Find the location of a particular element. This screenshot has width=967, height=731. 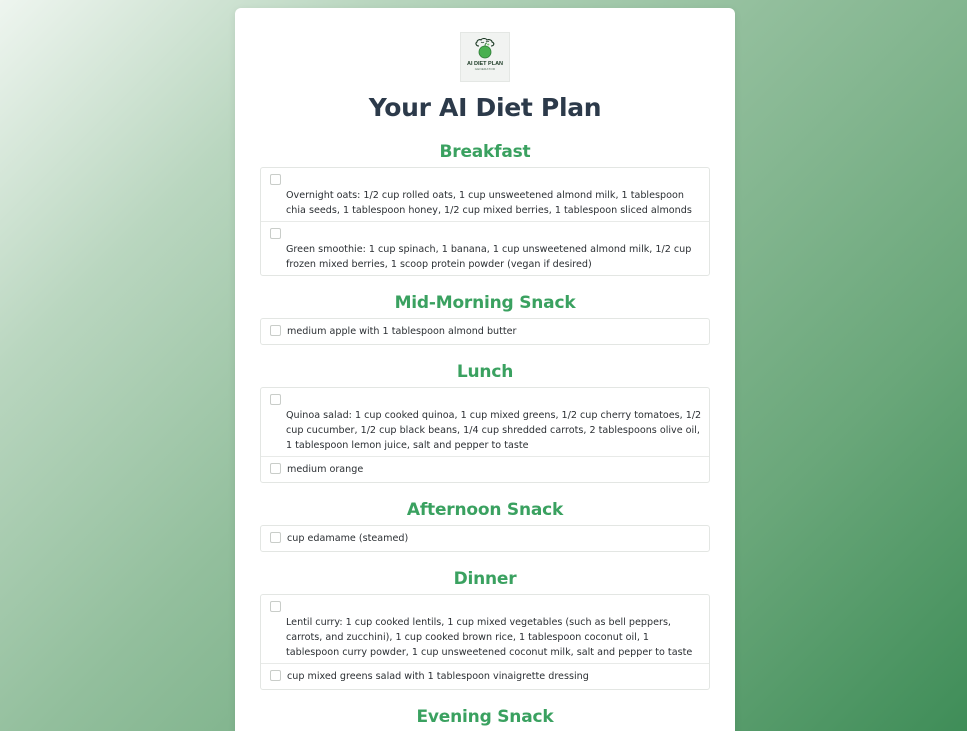

page-title: Your AI Diet Plan is located at coordinates (485, 107).